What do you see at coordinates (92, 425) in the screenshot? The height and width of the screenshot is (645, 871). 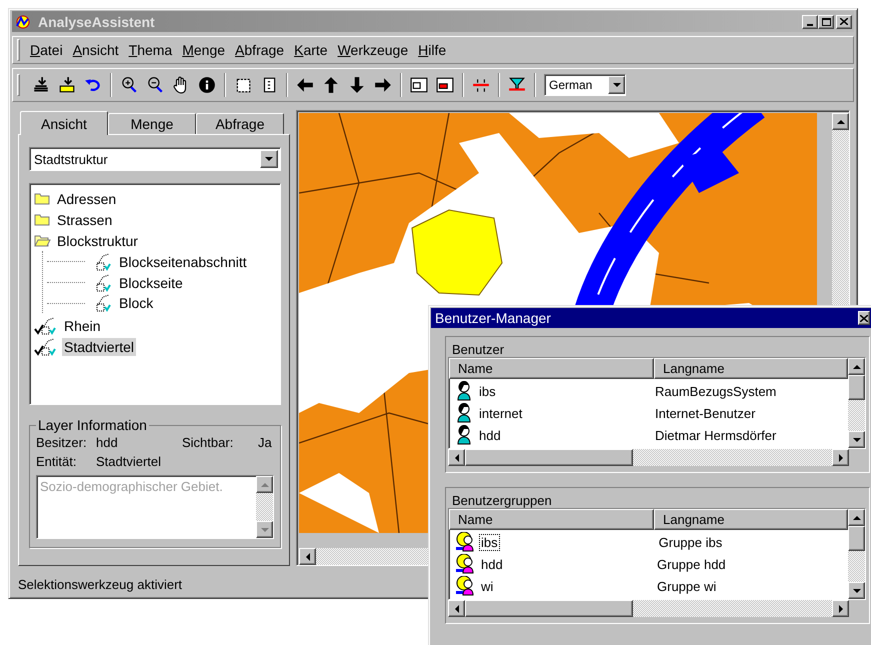 I see `group-title: Layer Information` at bounding box center [92, 425].